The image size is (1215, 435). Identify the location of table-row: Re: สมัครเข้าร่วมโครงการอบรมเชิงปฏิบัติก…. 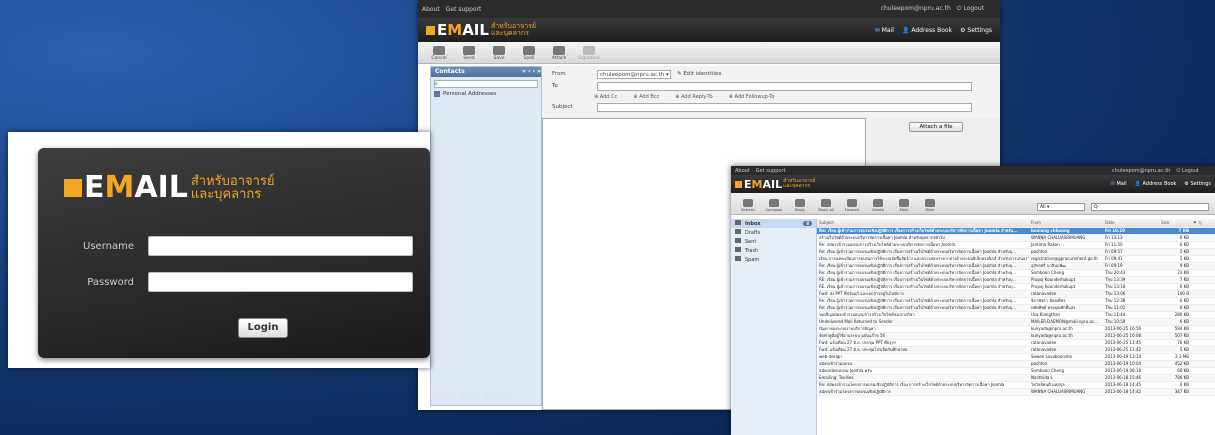
(1016, 385).